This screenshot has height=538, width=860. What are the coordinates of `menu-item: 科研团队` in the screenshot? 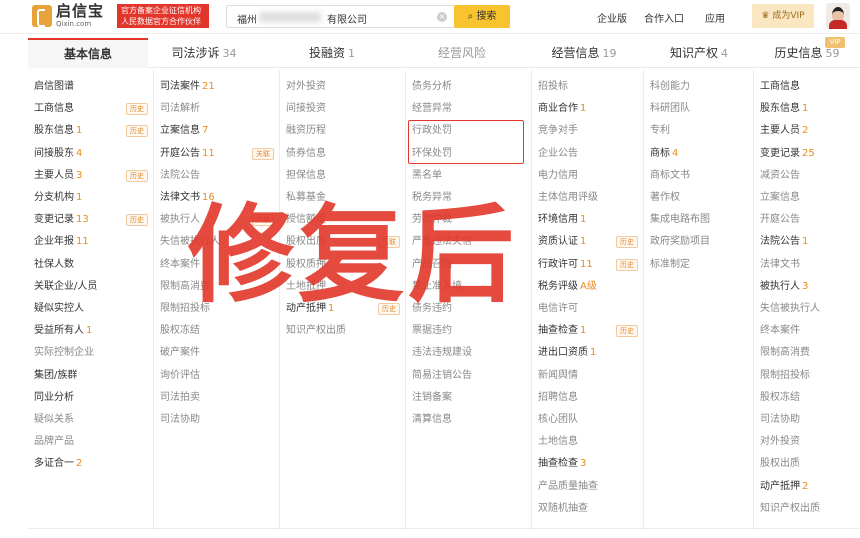 It's located at (701, 109).